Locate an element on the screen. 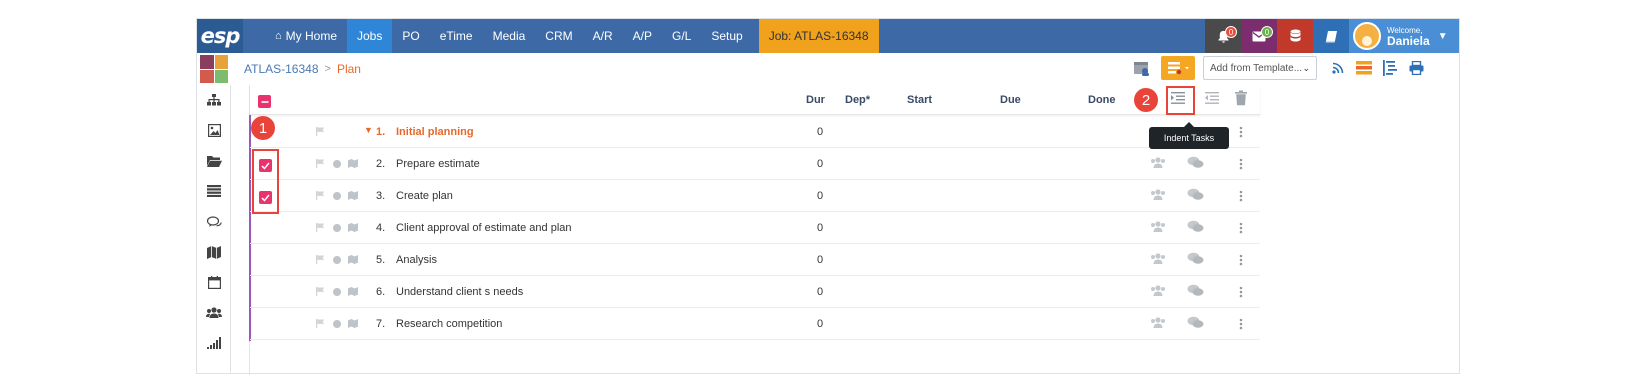 The image size is (1643, 392). task-name: Initial planning is located at coordinates (435, 132).